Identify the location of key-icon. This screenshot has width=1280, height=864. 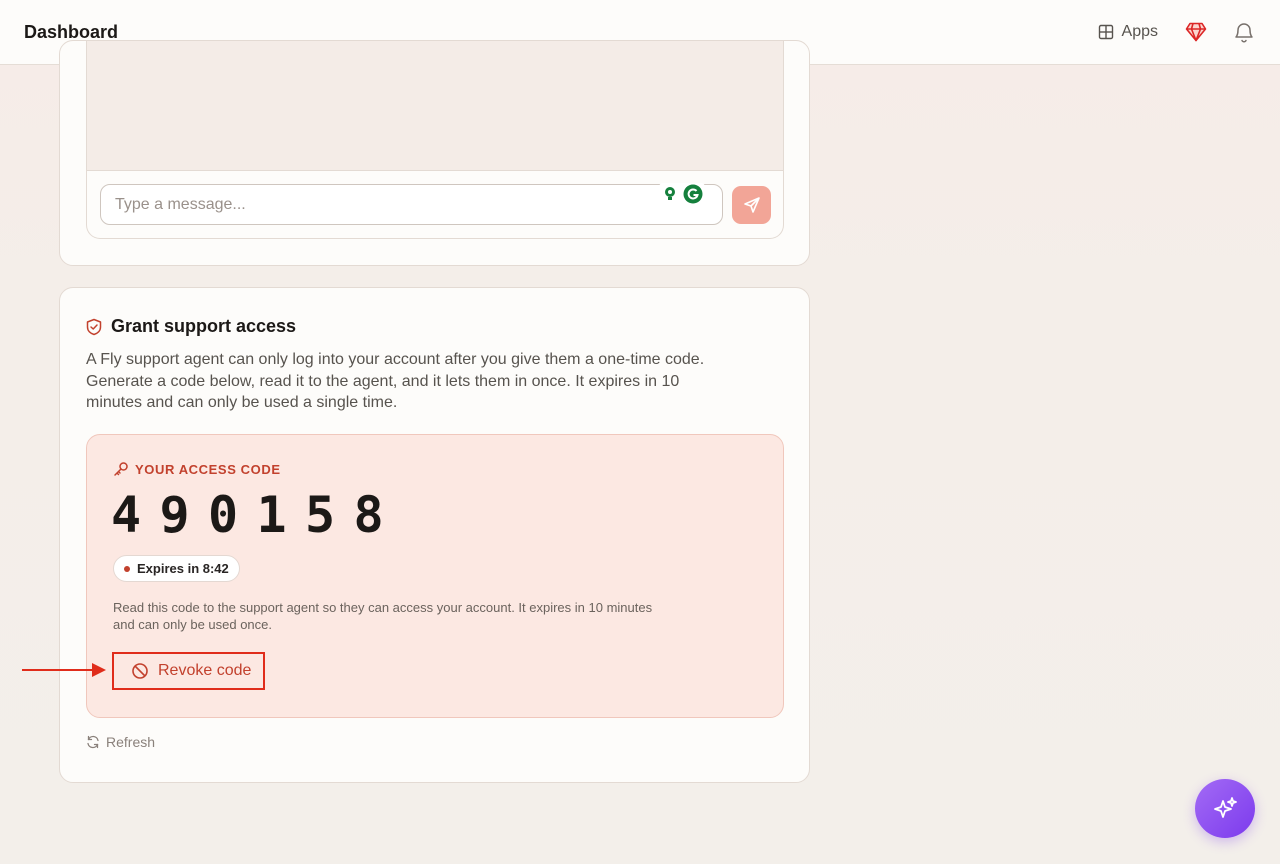
(121, 469).